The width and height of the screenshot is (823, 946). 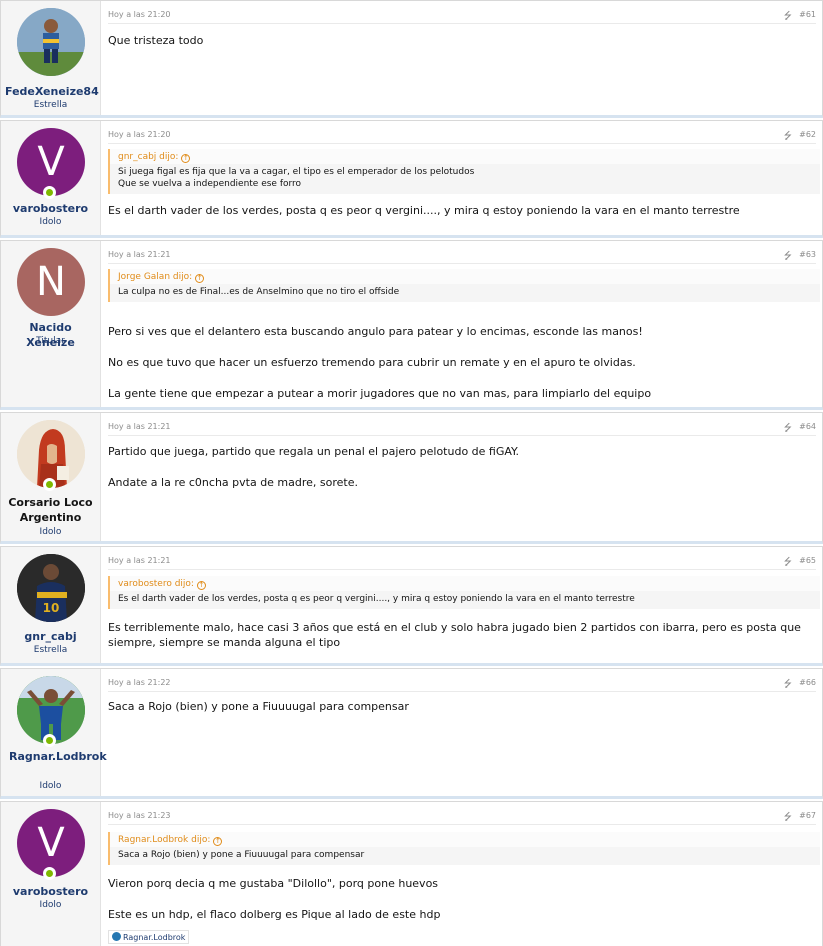 What do you see at coordinates (51, 477) in the screenshot?
I see `user-column: Corsario Loco Argentino Idolo` at bounding box center [51, 477].